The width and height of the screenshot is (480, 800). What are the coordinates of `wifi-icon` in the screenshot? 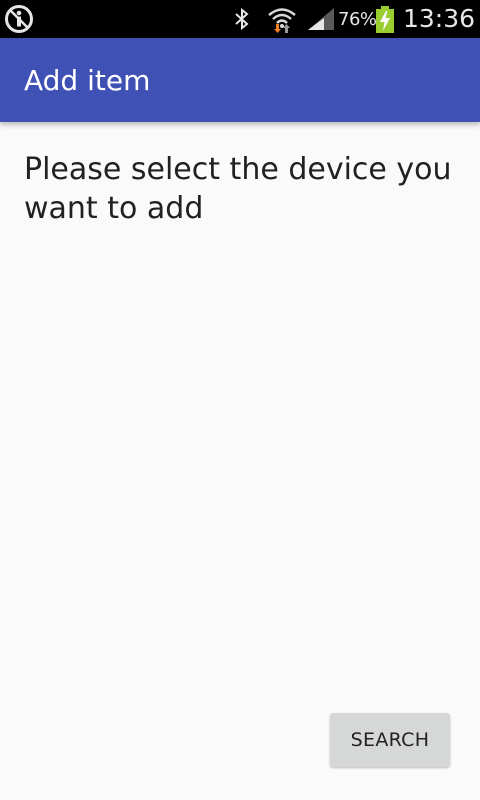 It's located at (282, 20).